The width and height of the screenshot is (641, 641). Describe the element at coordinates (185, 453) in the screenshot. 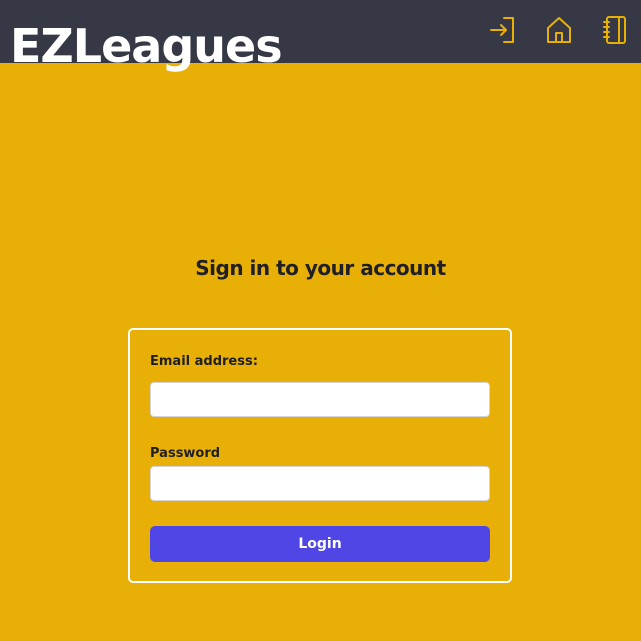

I see `password-label: Password` at that location.